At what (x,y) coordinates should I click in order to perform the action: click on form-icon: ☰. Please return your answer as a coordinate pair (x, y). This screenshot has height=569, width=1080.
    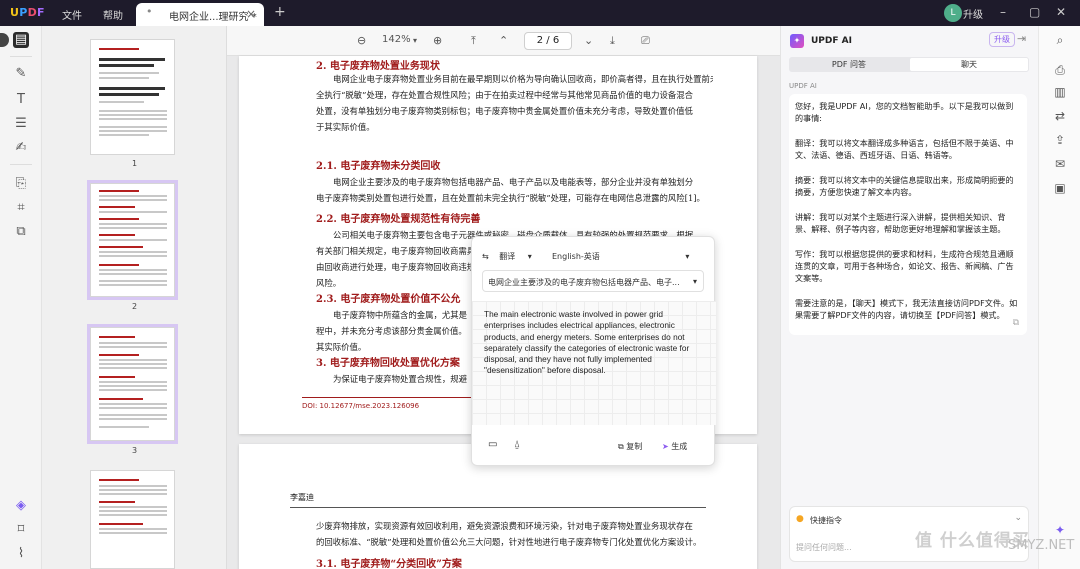
    Looking at the image, I should click on (21, 124).